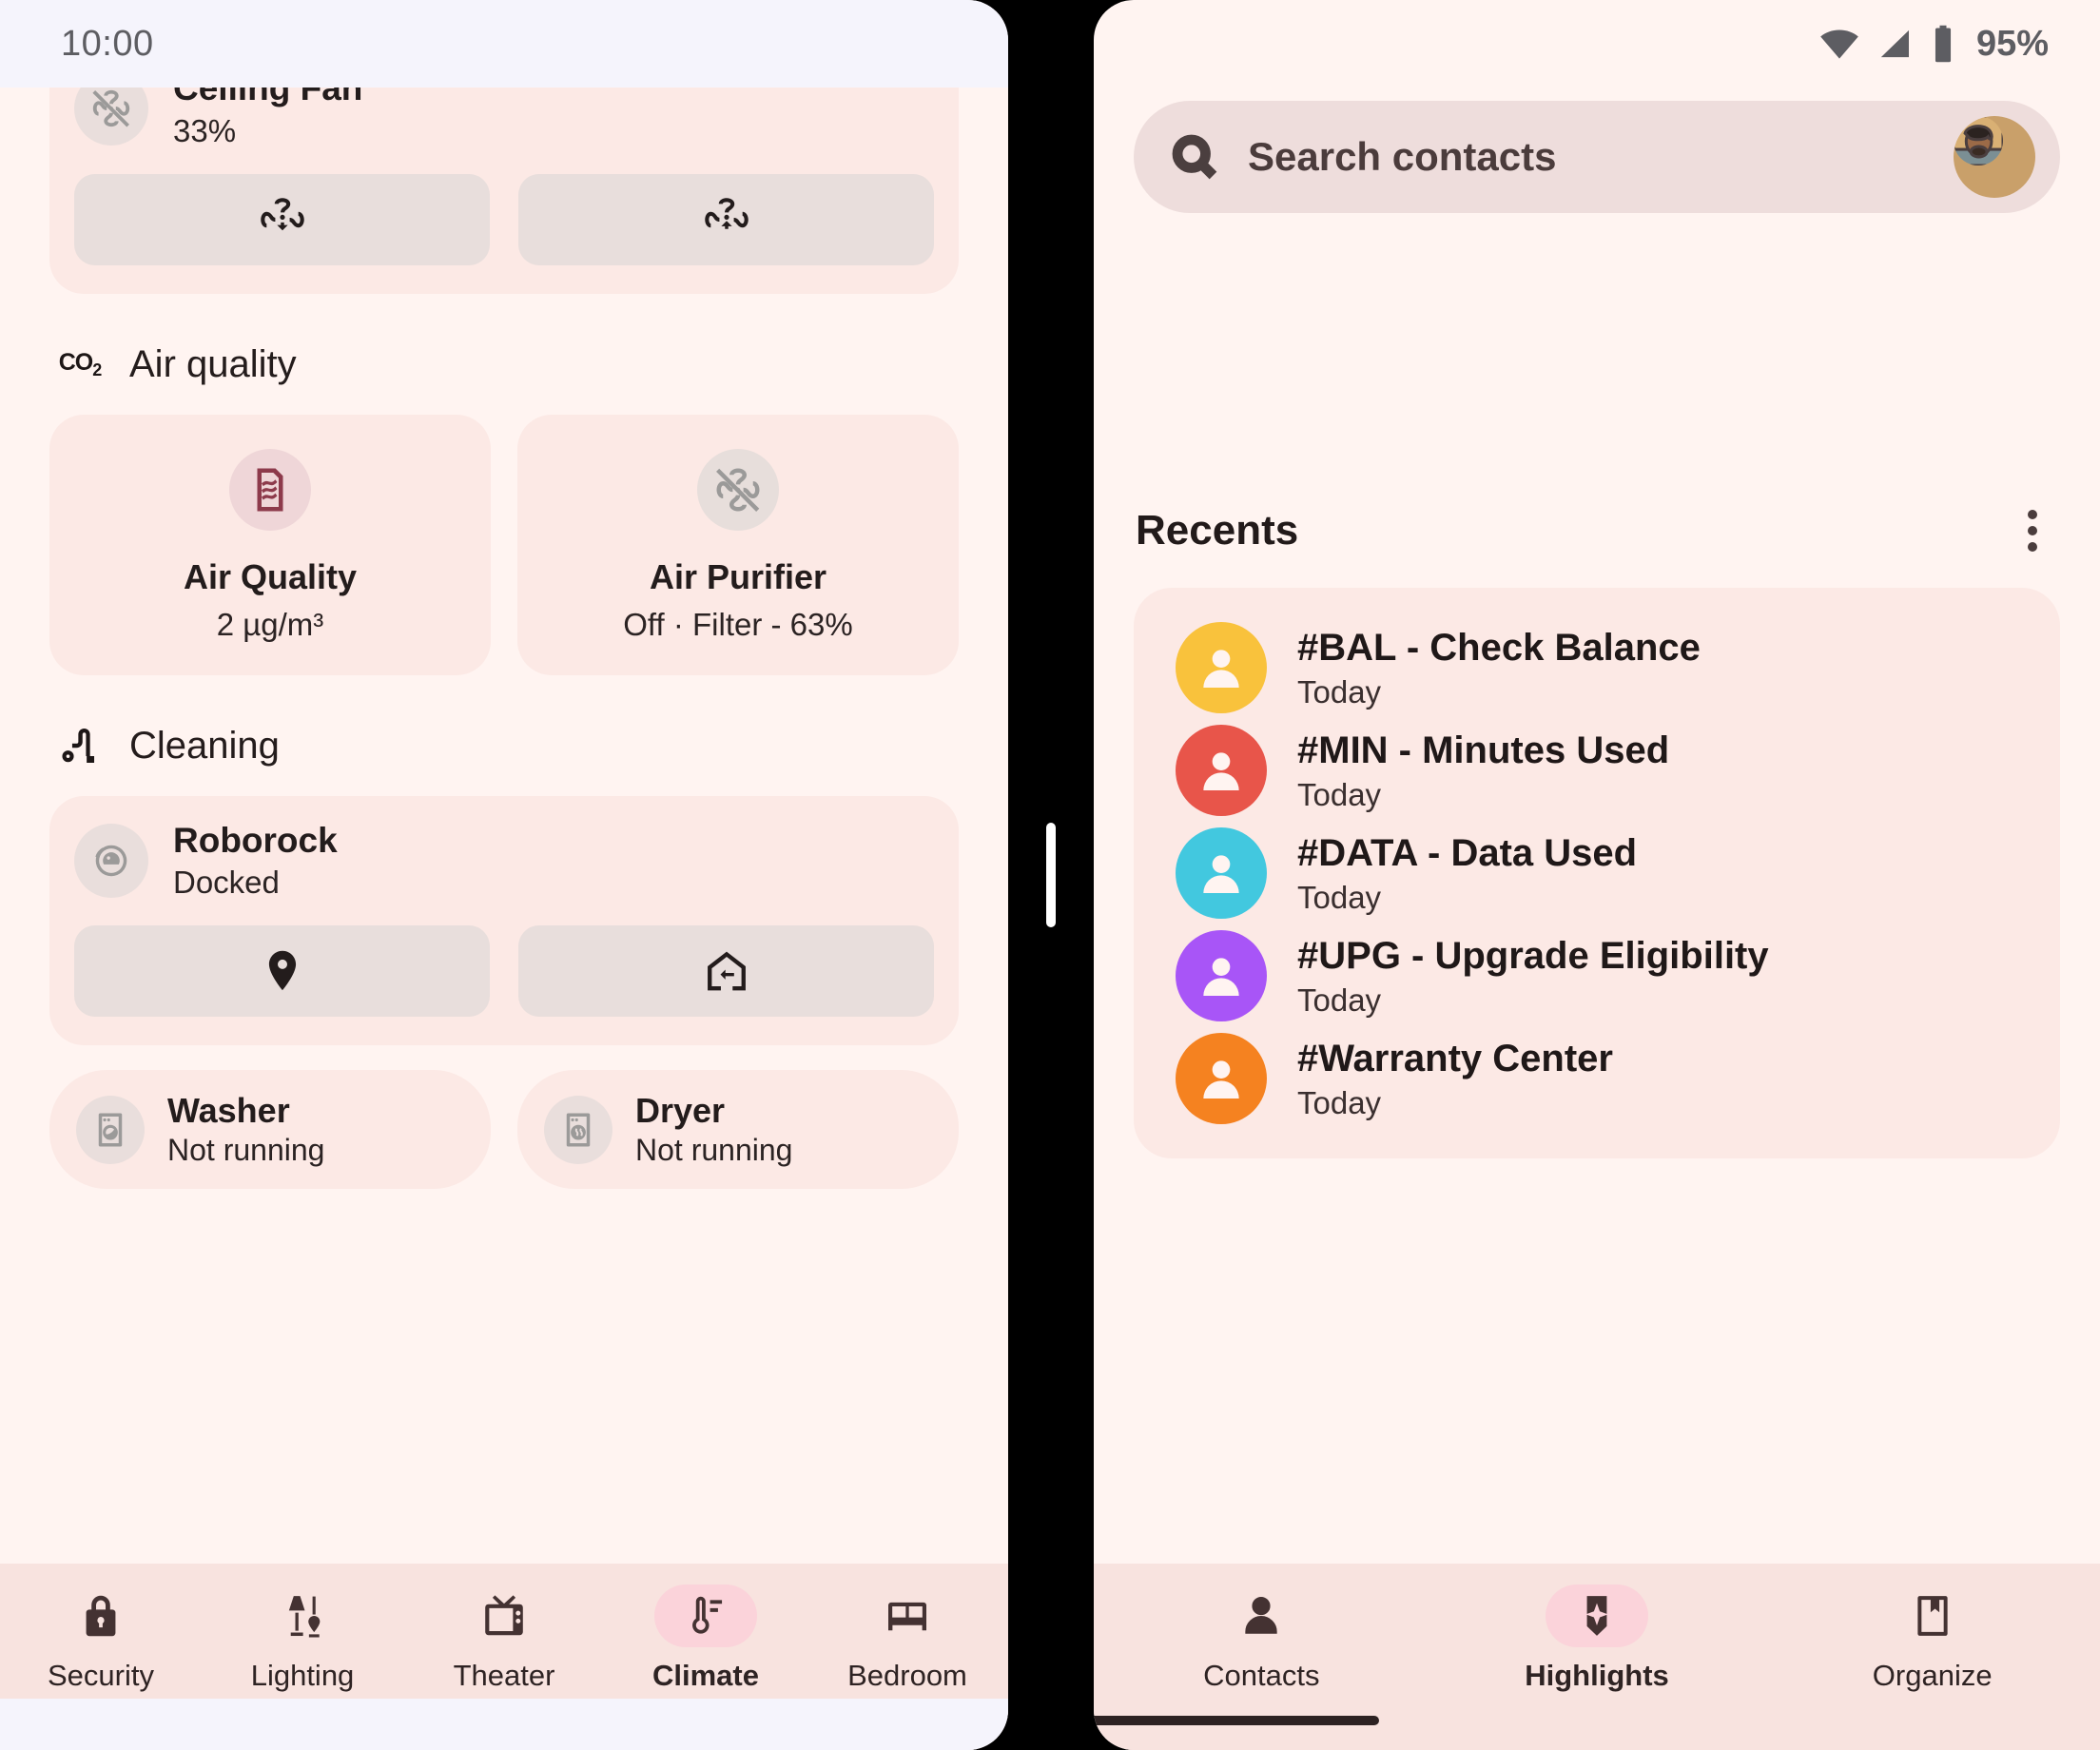  Describe the element at coordinates (738, 576) in the screenshot. I see `air-purifier-tile-name: Air Purifier` at that location.